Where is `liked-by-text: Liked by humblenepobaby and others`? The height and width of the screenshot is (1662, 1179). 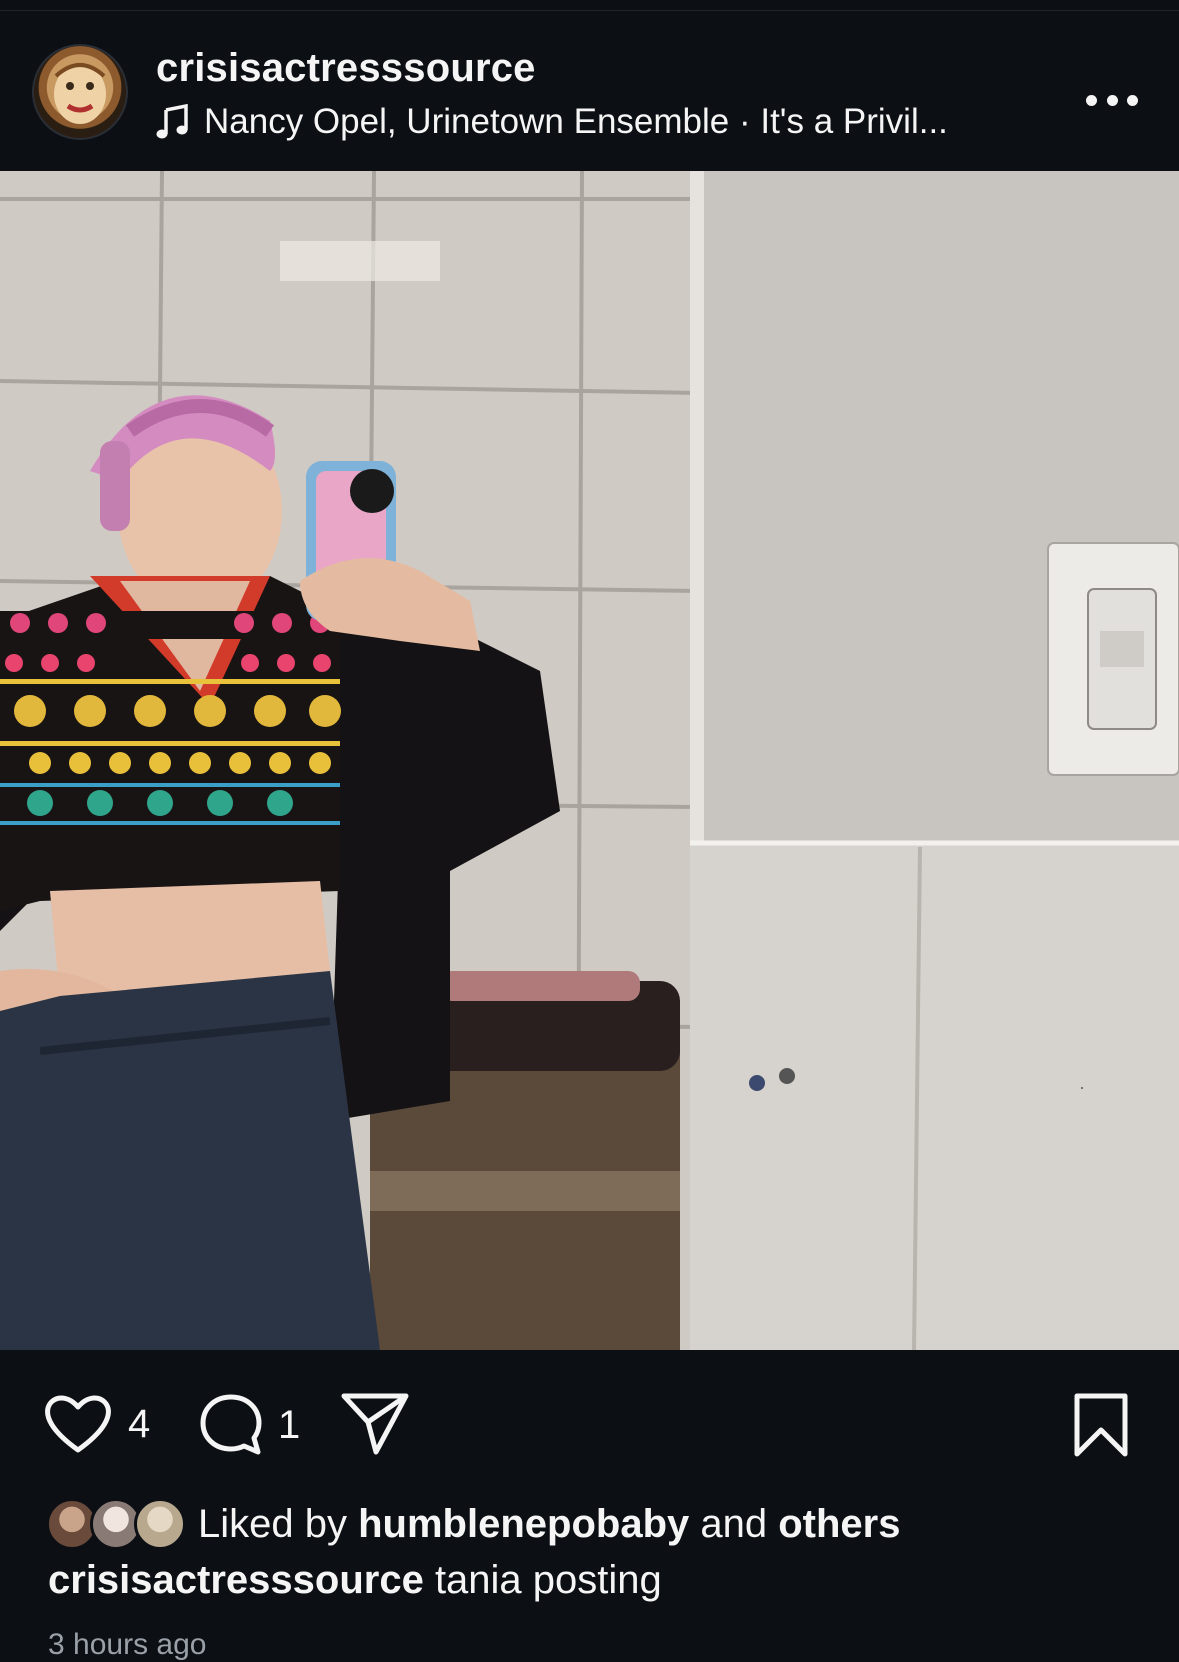 liked-by-text: Liked by humblenepobaby and others is located at coordinates (549, 1524).